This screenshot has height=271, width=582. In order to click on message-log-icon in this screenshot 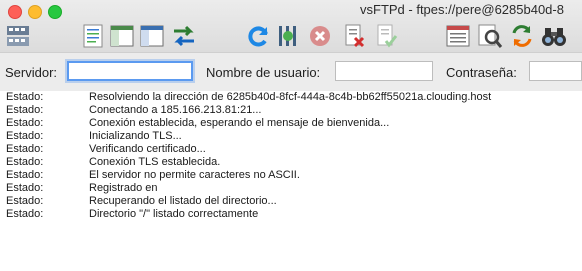, I will do `click(93, 36)`.